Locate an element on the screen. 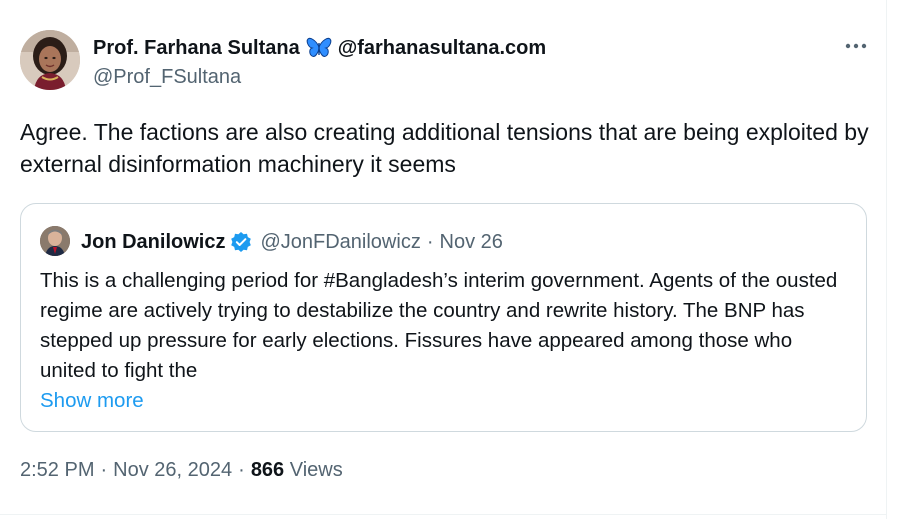 The height and width of the screenshot is (519, 899). right-divider is located at coordinates (886, 259).